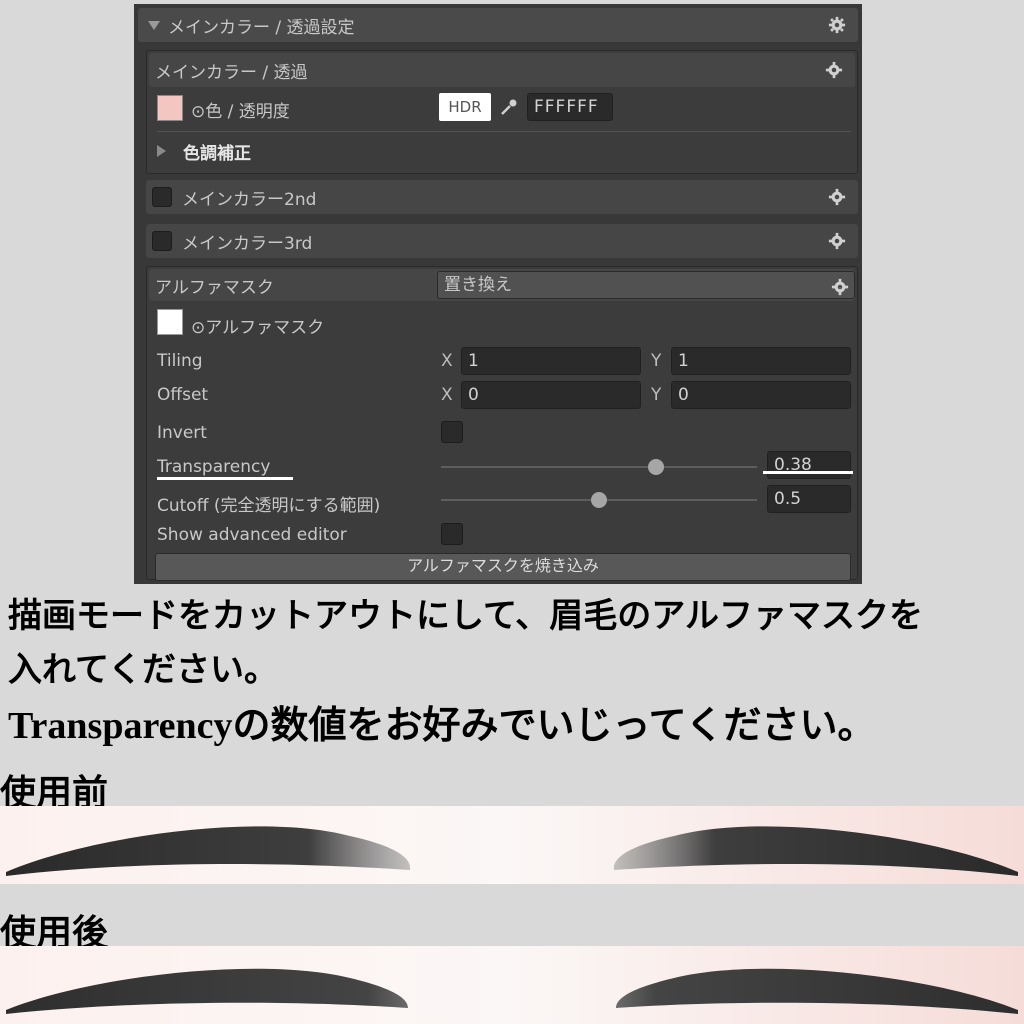 The height and width of the screenshot is (1024, 1024). Describe the element at coordinates (656, 395) in the screenshot. I see `offset-y-axis-label: Y` at that location.